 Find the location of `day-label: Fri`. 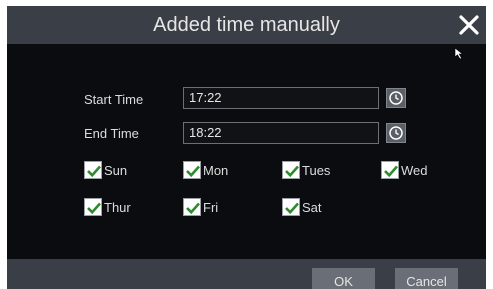

day-label: Fri is located at coordinates (211, 207).